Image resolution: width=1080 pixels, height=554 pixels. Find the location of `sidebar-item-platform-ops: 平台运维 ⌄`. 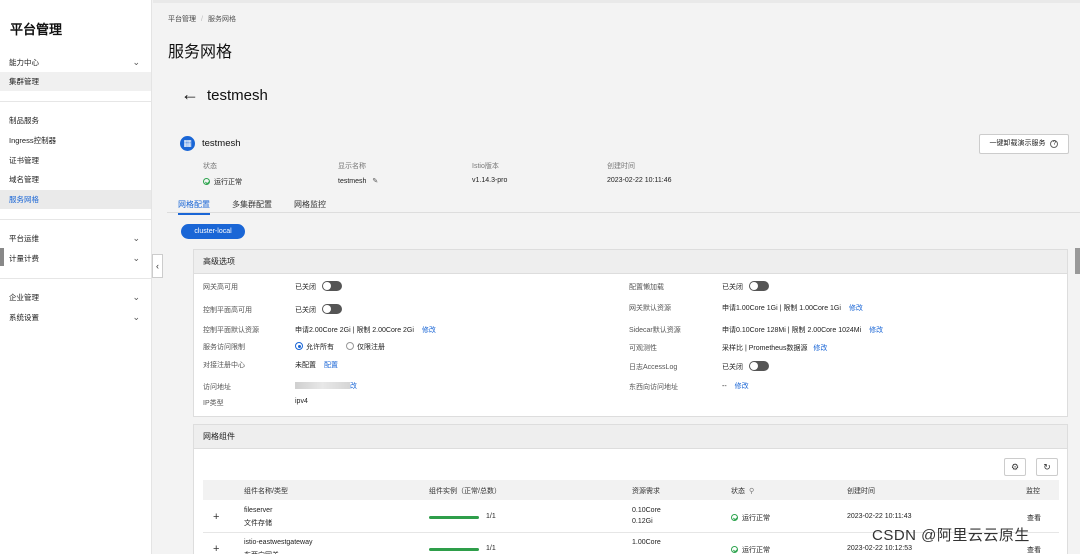

sidebar-item-platform-ops: 平台运维 ⌄ is located at coordinates (75, 238).